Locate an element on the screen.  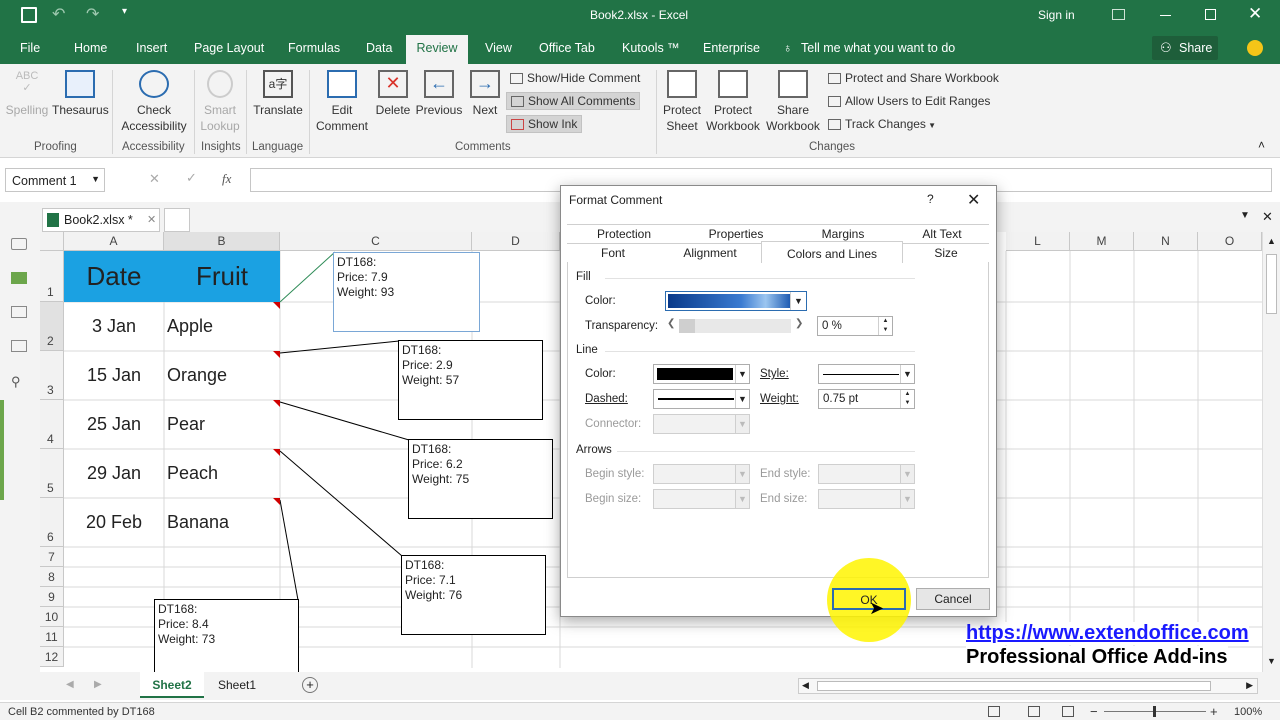
tab-alt-text: Alt Text is located at coordinates (942, 234).